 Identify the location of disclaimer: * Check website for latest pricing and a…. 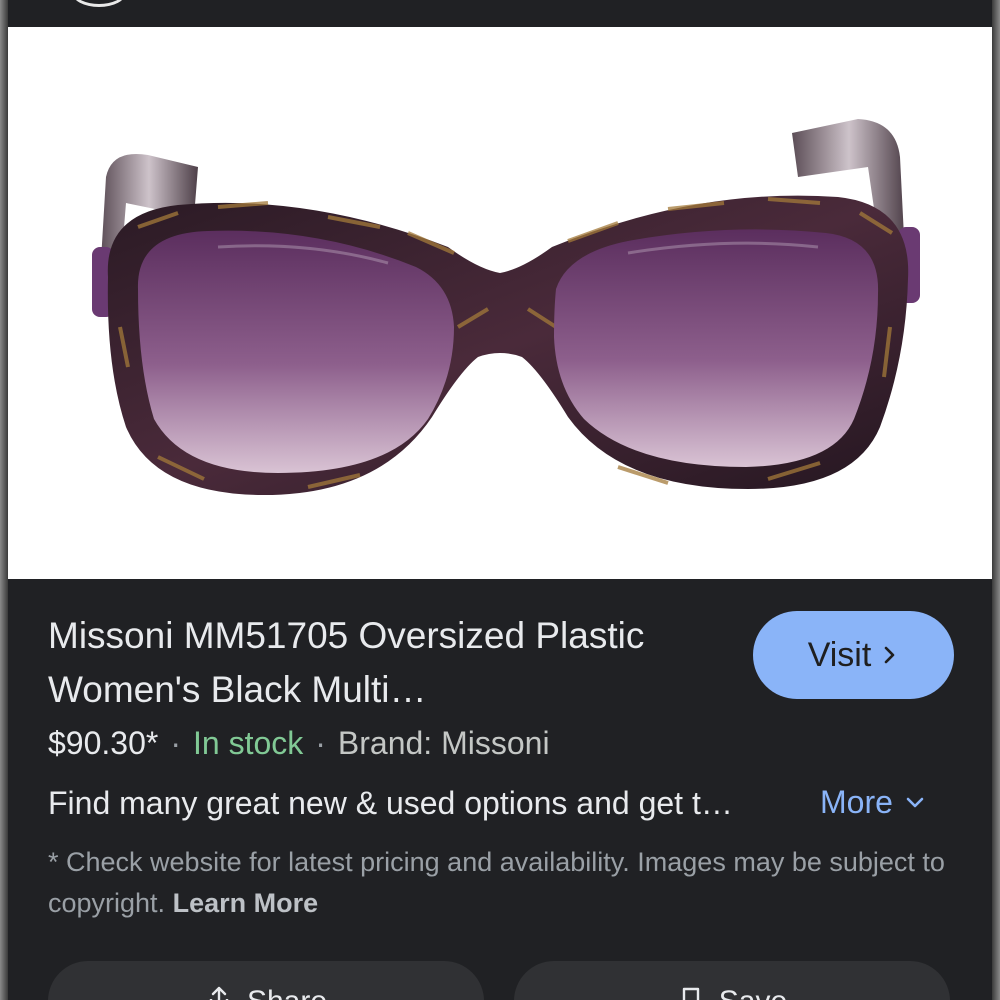
(498, 883).